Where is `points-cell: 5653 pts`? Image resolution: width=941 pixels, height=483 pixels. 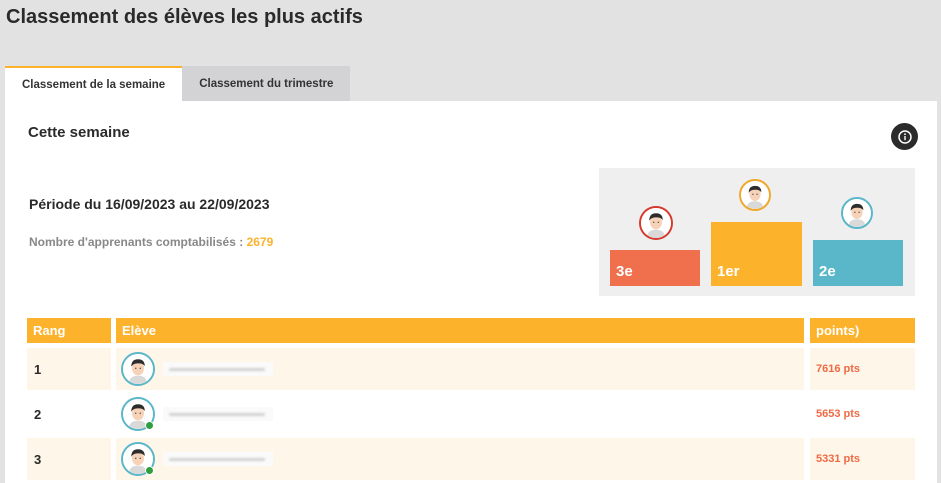
points-cell: 5653 pts is located at coordinates (838, 414).